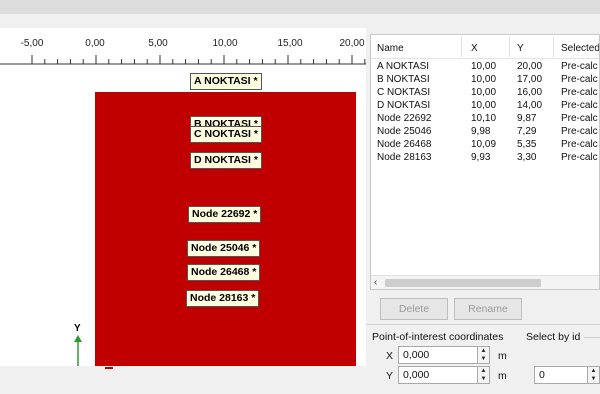 The height and width of the screenshot is (394, 600). I want to click on ruler-label: 15,00, so click(290, 43).